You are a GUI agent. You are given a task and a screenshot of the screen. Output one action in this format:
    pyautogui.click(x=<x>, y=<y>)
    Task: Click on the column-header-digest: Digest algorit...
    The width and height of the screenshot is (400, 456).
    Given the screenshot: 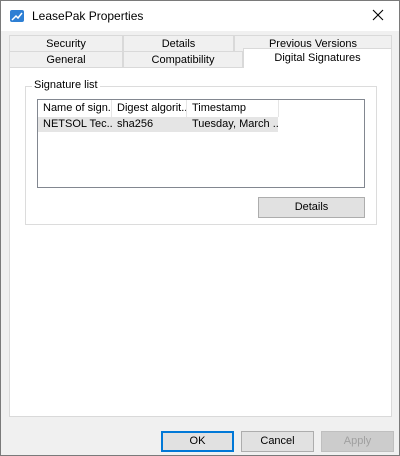 What is the action you would take?
    pyautogui.click(x=149, y=108)
    